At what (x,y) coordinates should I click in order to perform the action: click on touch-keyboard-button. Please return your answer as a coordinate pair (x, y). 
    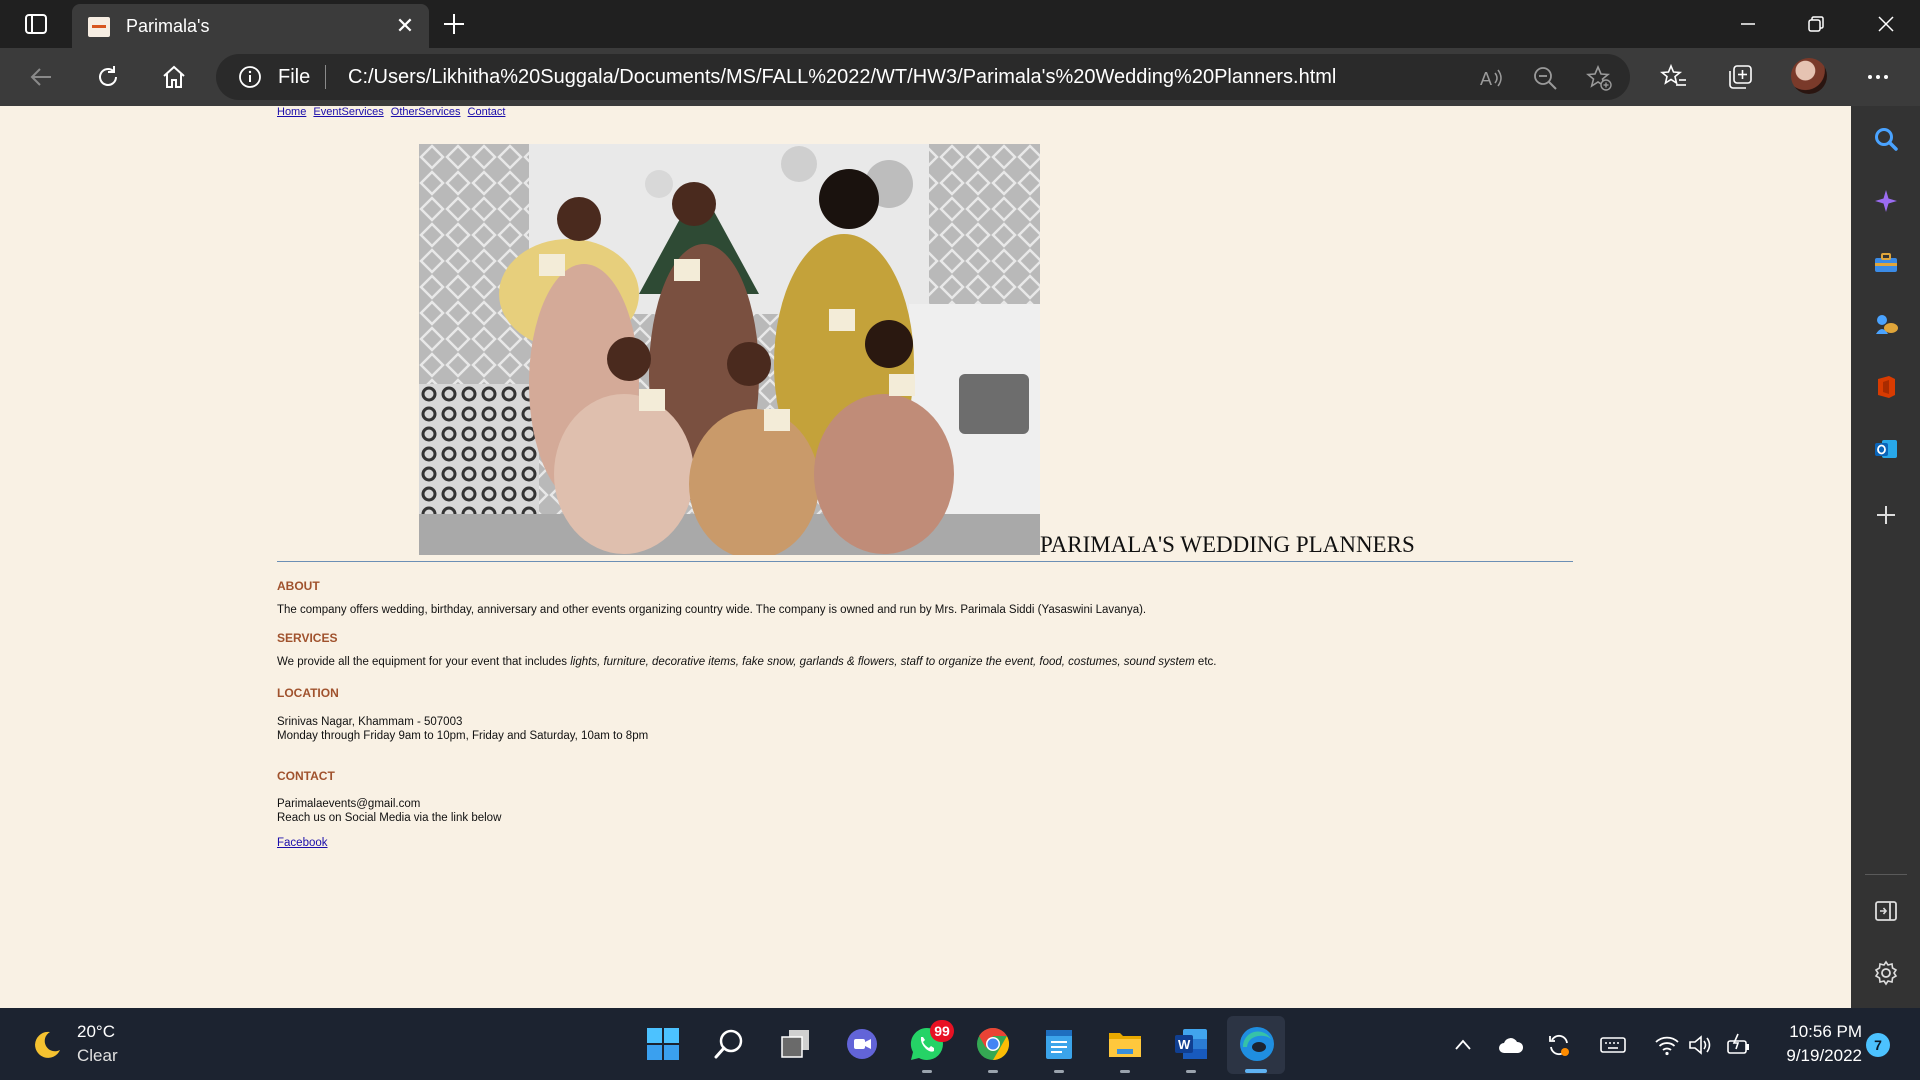
    Looking at the image, I should click on (1613, 1045).